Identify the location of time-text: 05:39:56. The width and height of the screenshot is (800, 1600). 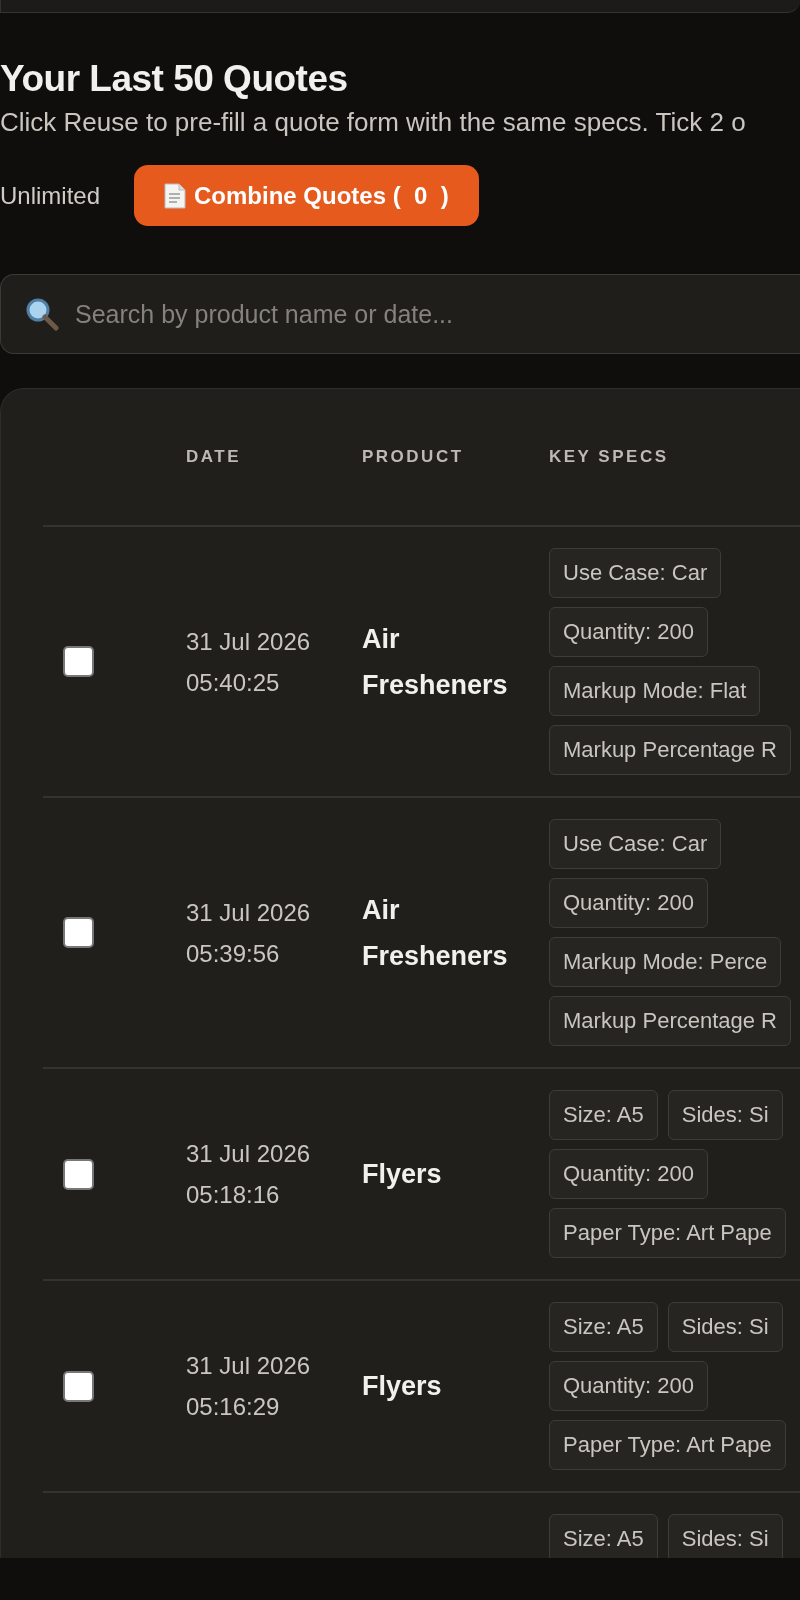
(233, 953).